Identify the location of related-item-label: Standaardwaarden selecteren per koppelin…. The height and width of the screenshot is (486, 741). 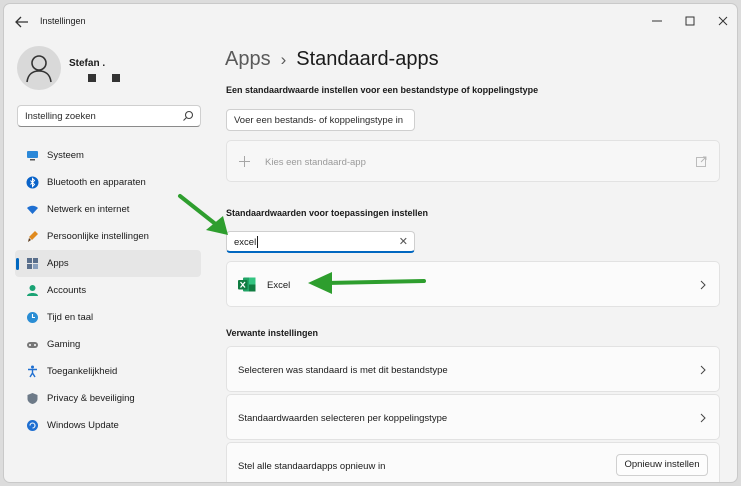
(343, 418).